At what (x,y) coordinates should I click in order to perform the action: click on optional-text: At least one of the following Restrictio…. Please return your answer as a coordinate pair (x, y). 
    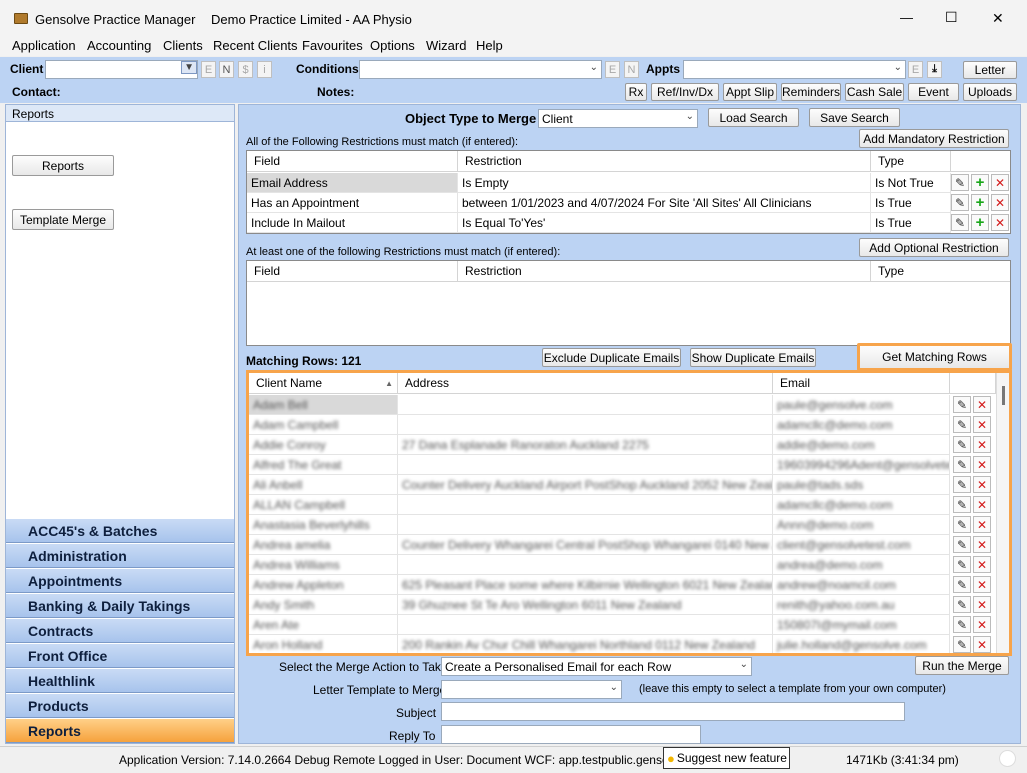
    Looking at the image, I should click on (403, 252).